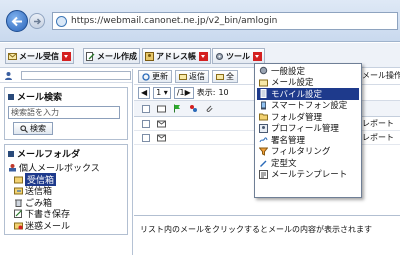 This screenshot has height=255, width=400. What do you see at coordinates (149, 56) in the screenshot?
I see `address-book-icon` at bounding box center [149, 56].